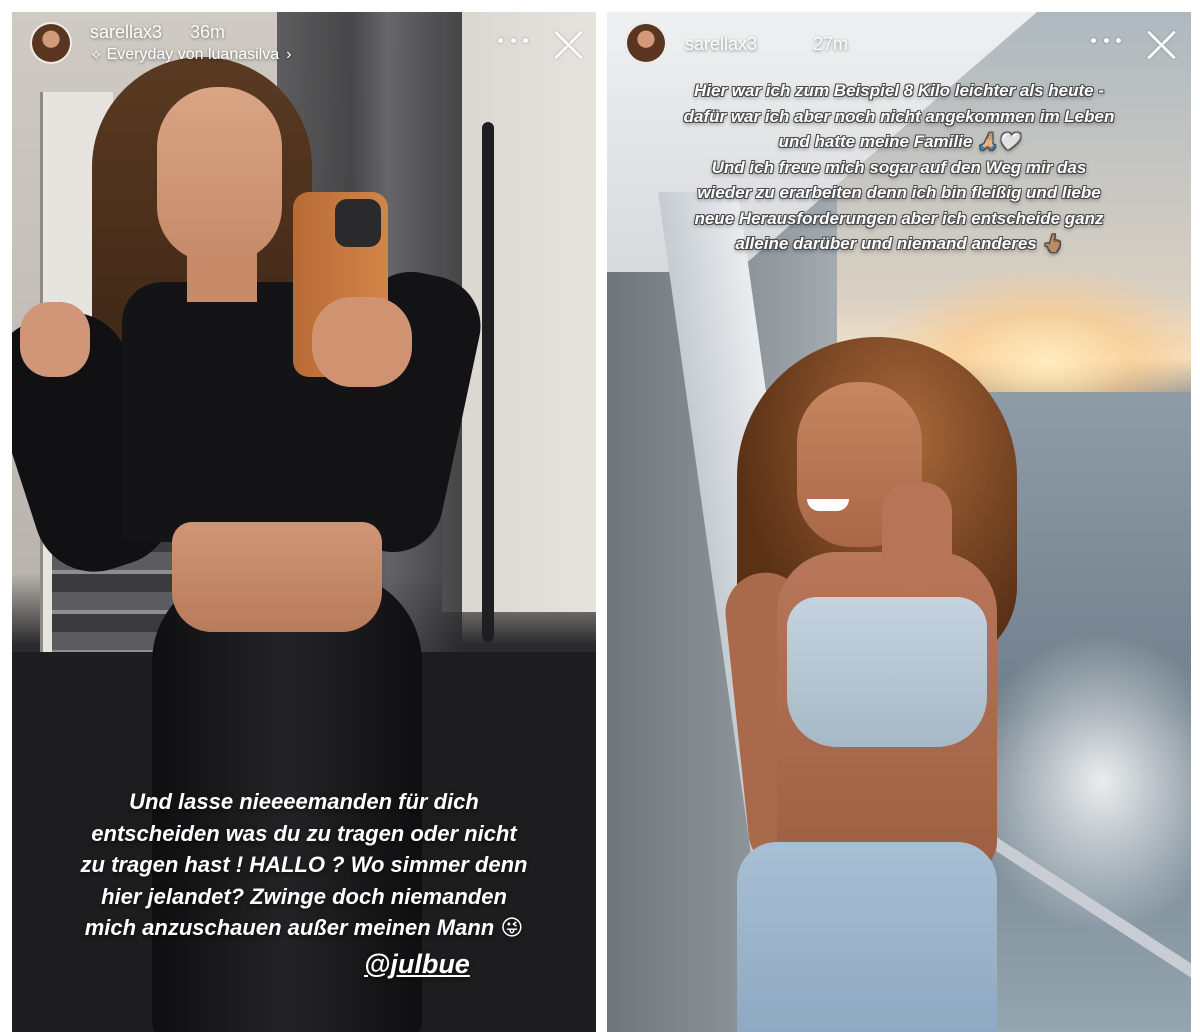 This screenshot has height=1032, width=1200. Describe the element at coordinates (304, 801) in the screenshot. I see `caption-line: Und lasse nieeeemanden für dich` at that location.